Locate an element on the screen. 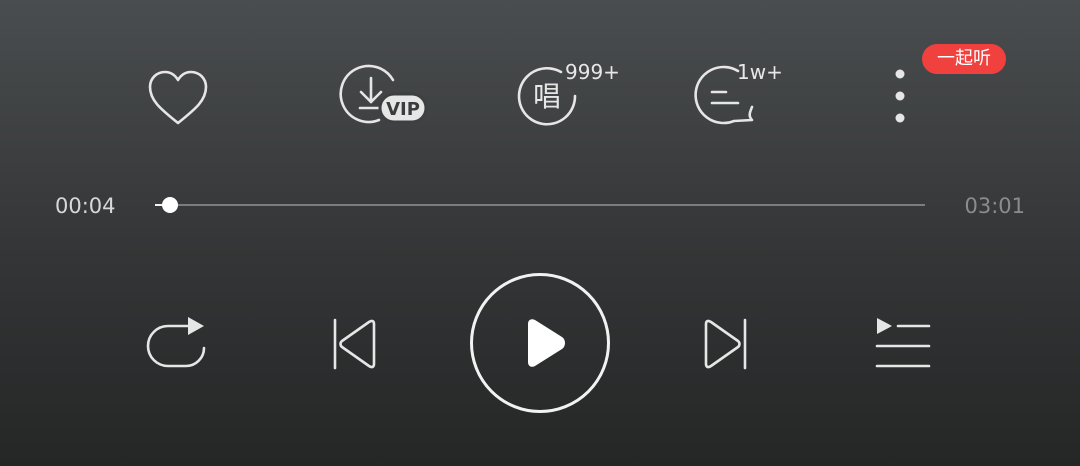  download-button: VIP is located at coordinates (385, 95).